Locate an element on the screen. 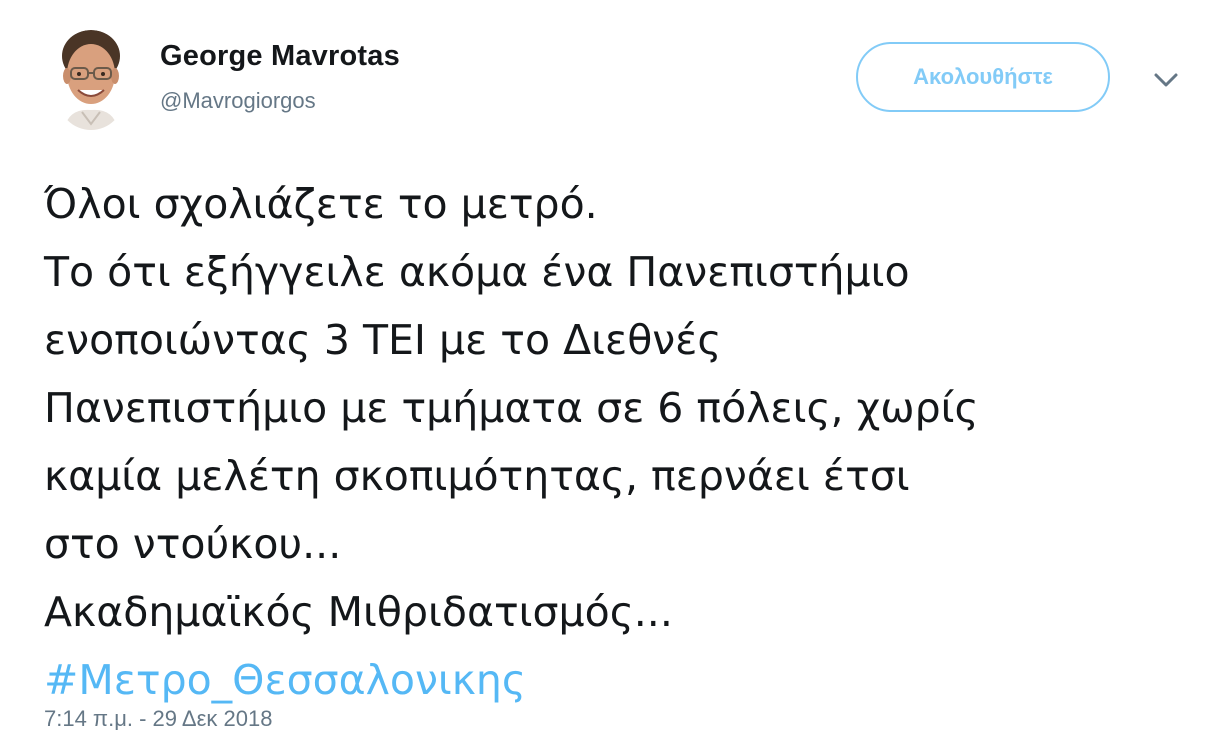 The height and width of the screenshot is (754, 1222). follow-button: Ακολουθήστε is located at coordinates (983, 77).